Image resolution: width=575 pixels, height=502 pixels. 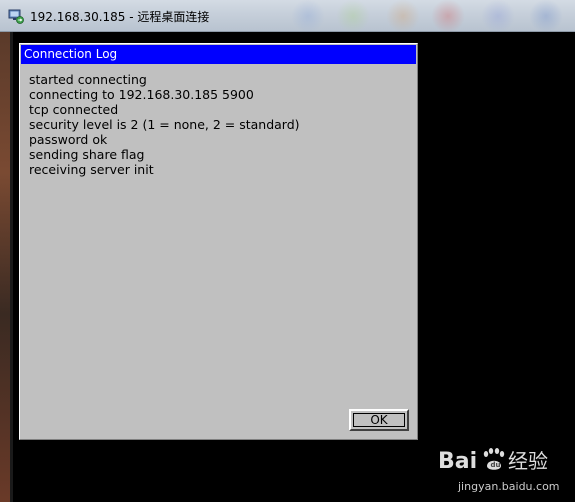 I want to click on log-line: started connecting, so click(x=88, y=79).